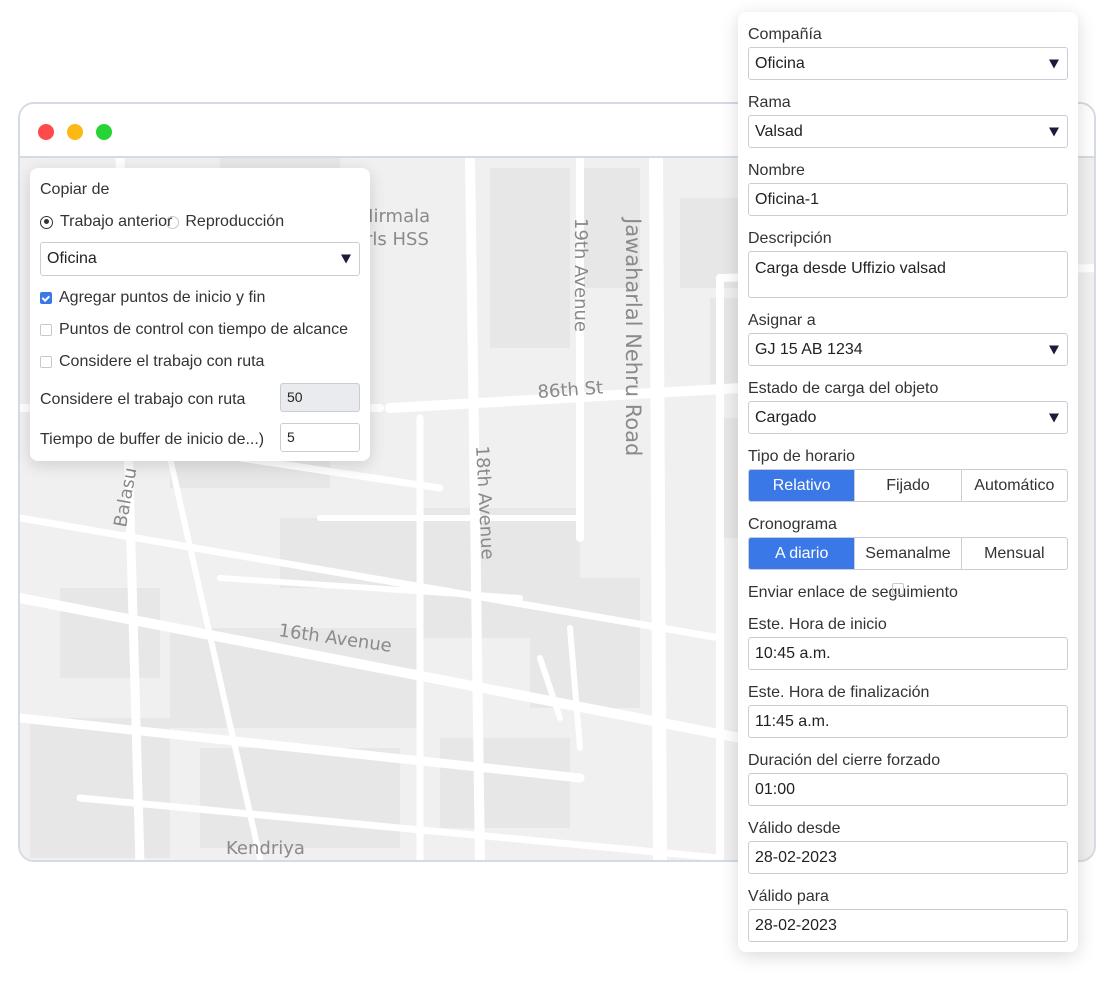 This screenshot has height=998, width=1115. What do you see at coordinates (908, 925) in the screenshot?
I see `valid-to-input: 28-02-2023` at bounding box center [908, 925].